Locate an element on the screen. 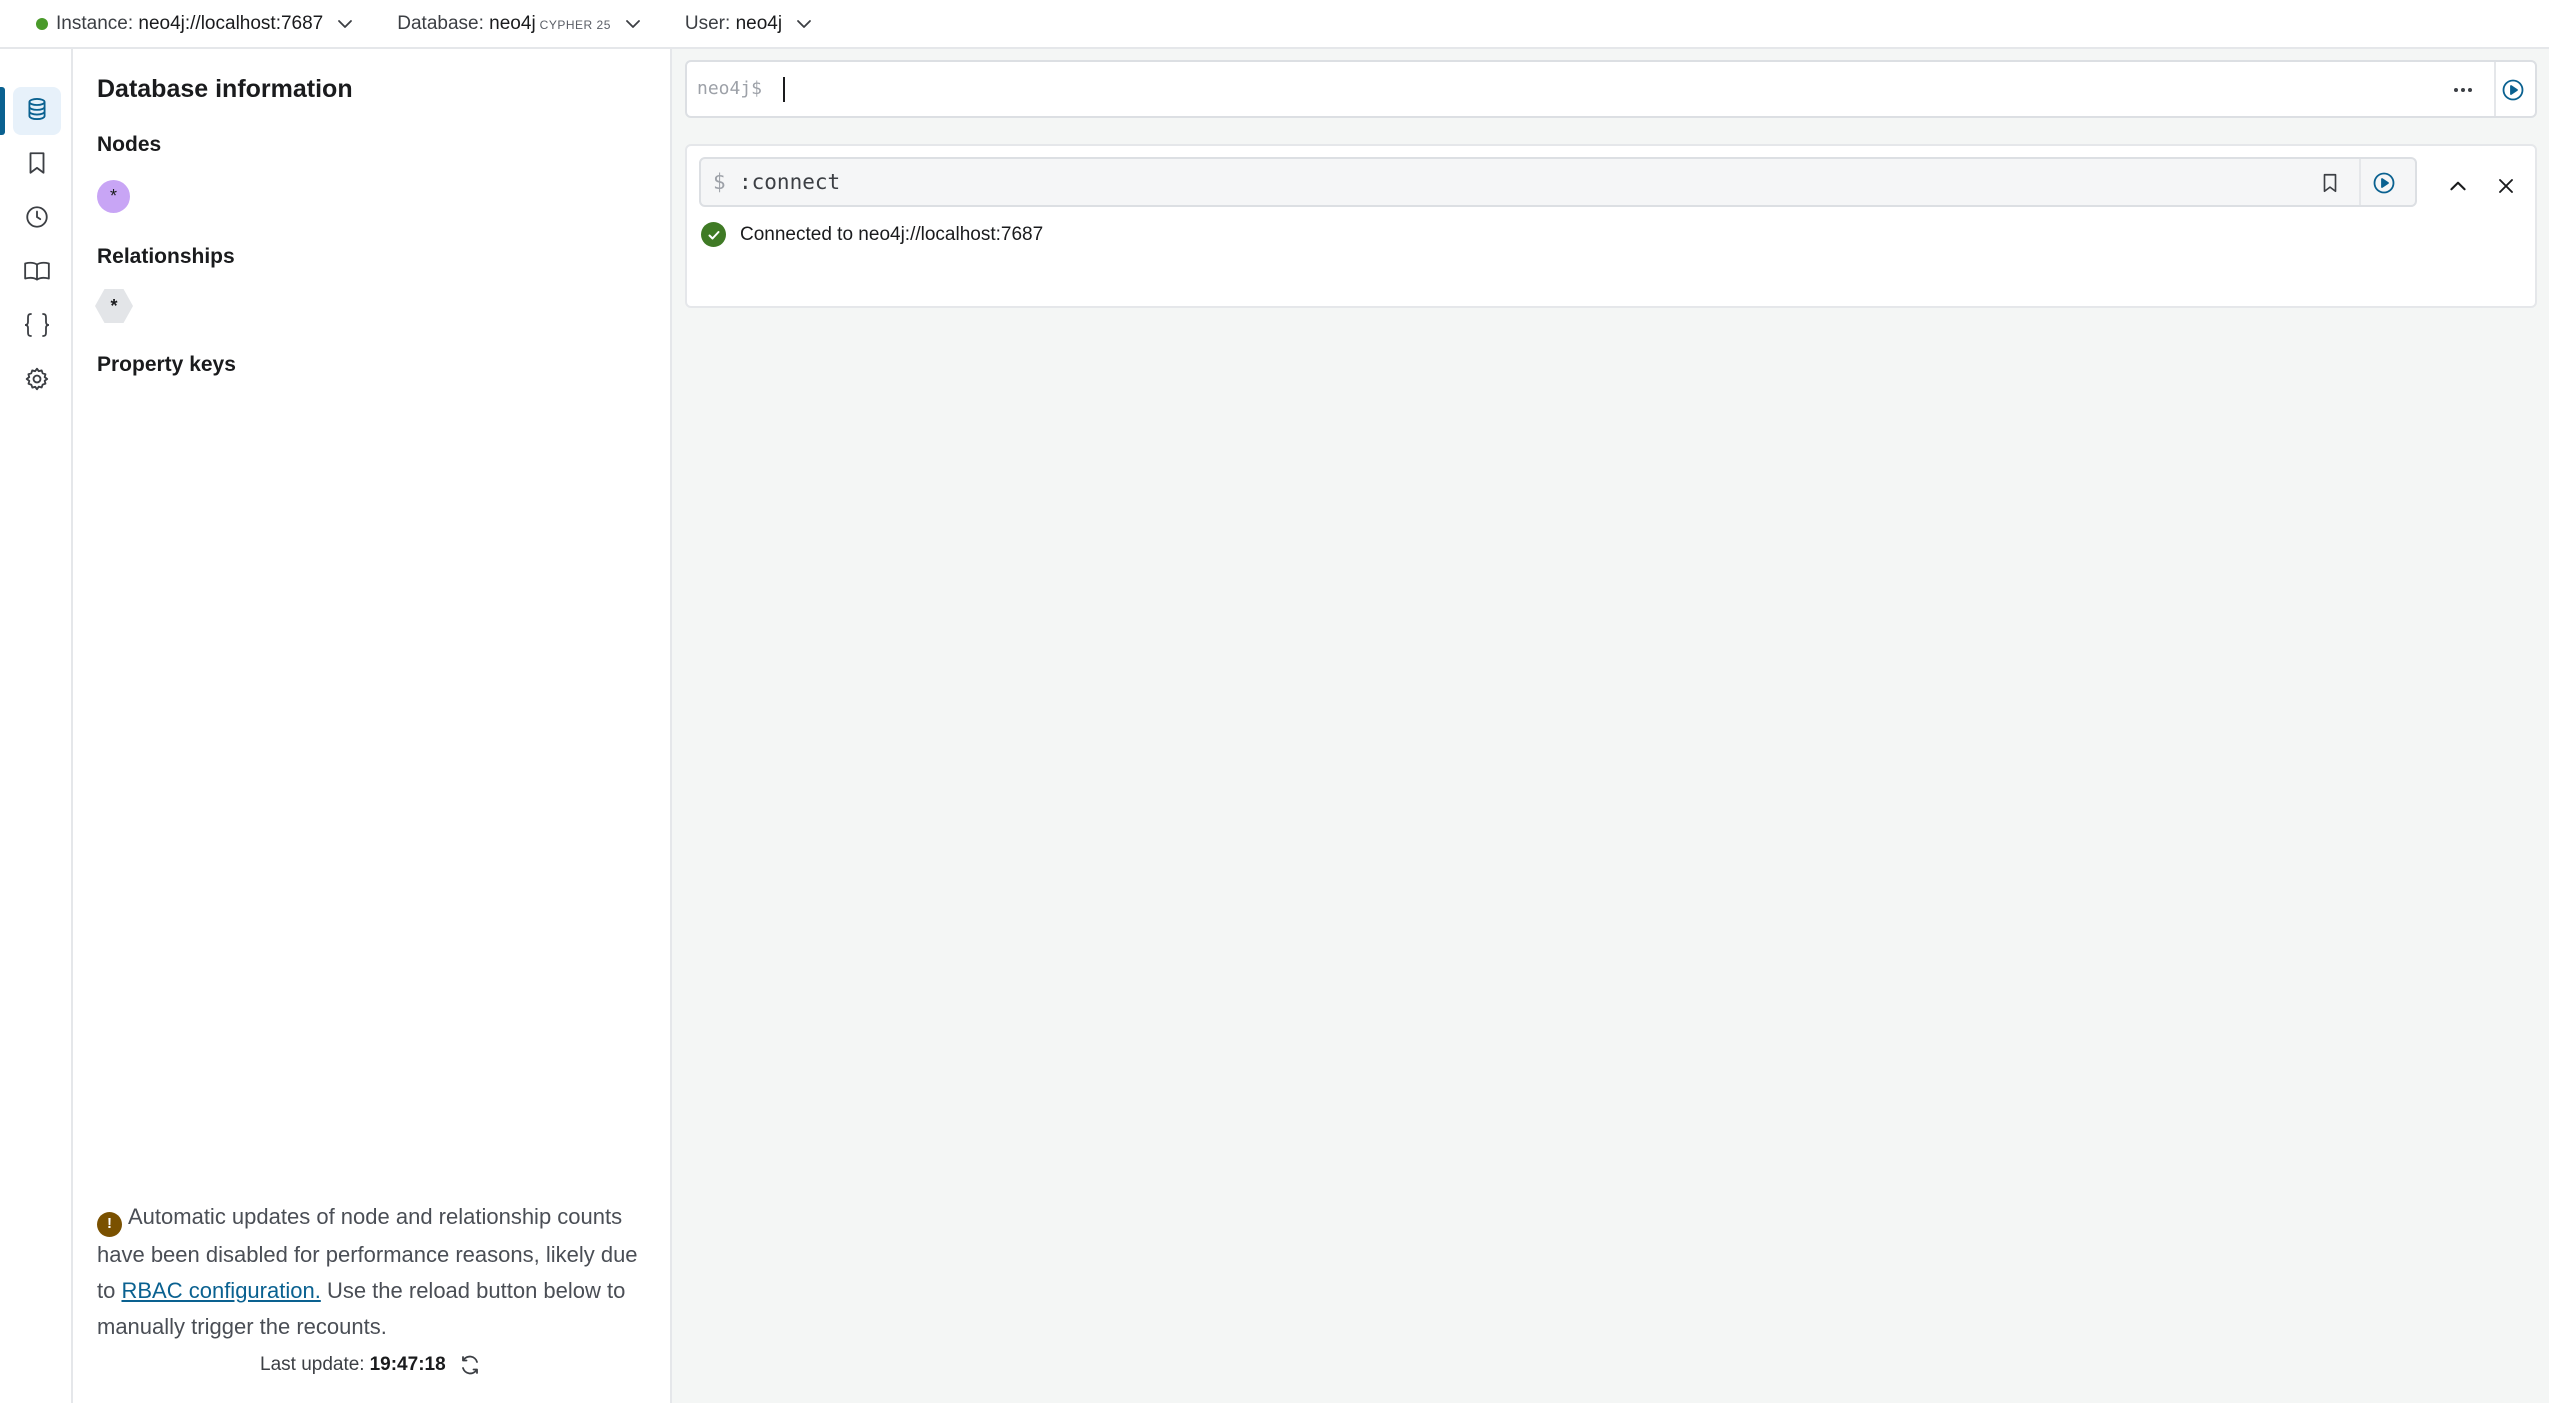 The height and width of the screenshot is (1403, 2549). warning-icon: ! is located at coordinates (109, 1224).